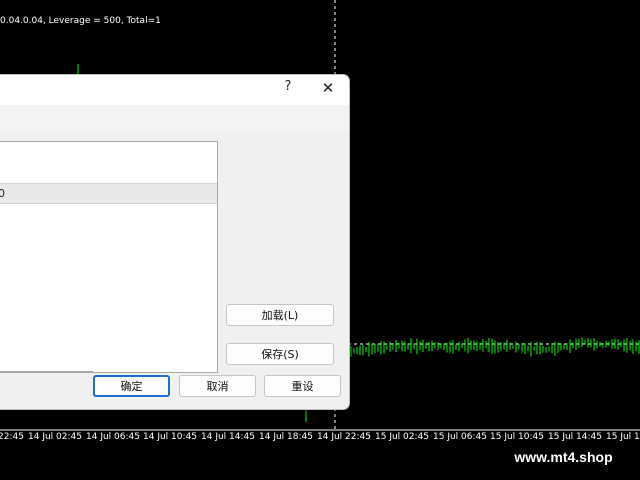 The height and width of the screenshot is (480, 640). What do you see at coordinates (174, 119) in the screenshot?
I see `dialog-header-band` at bounding box center [174, 119].